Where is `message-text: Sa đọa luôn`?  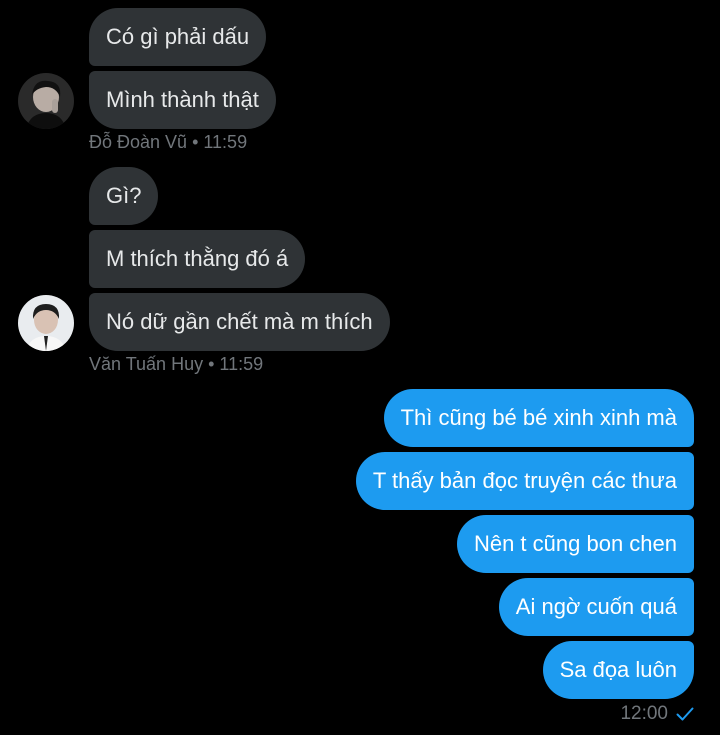
message-text: Sa đọa luôn is located at coordinates (618, 669).